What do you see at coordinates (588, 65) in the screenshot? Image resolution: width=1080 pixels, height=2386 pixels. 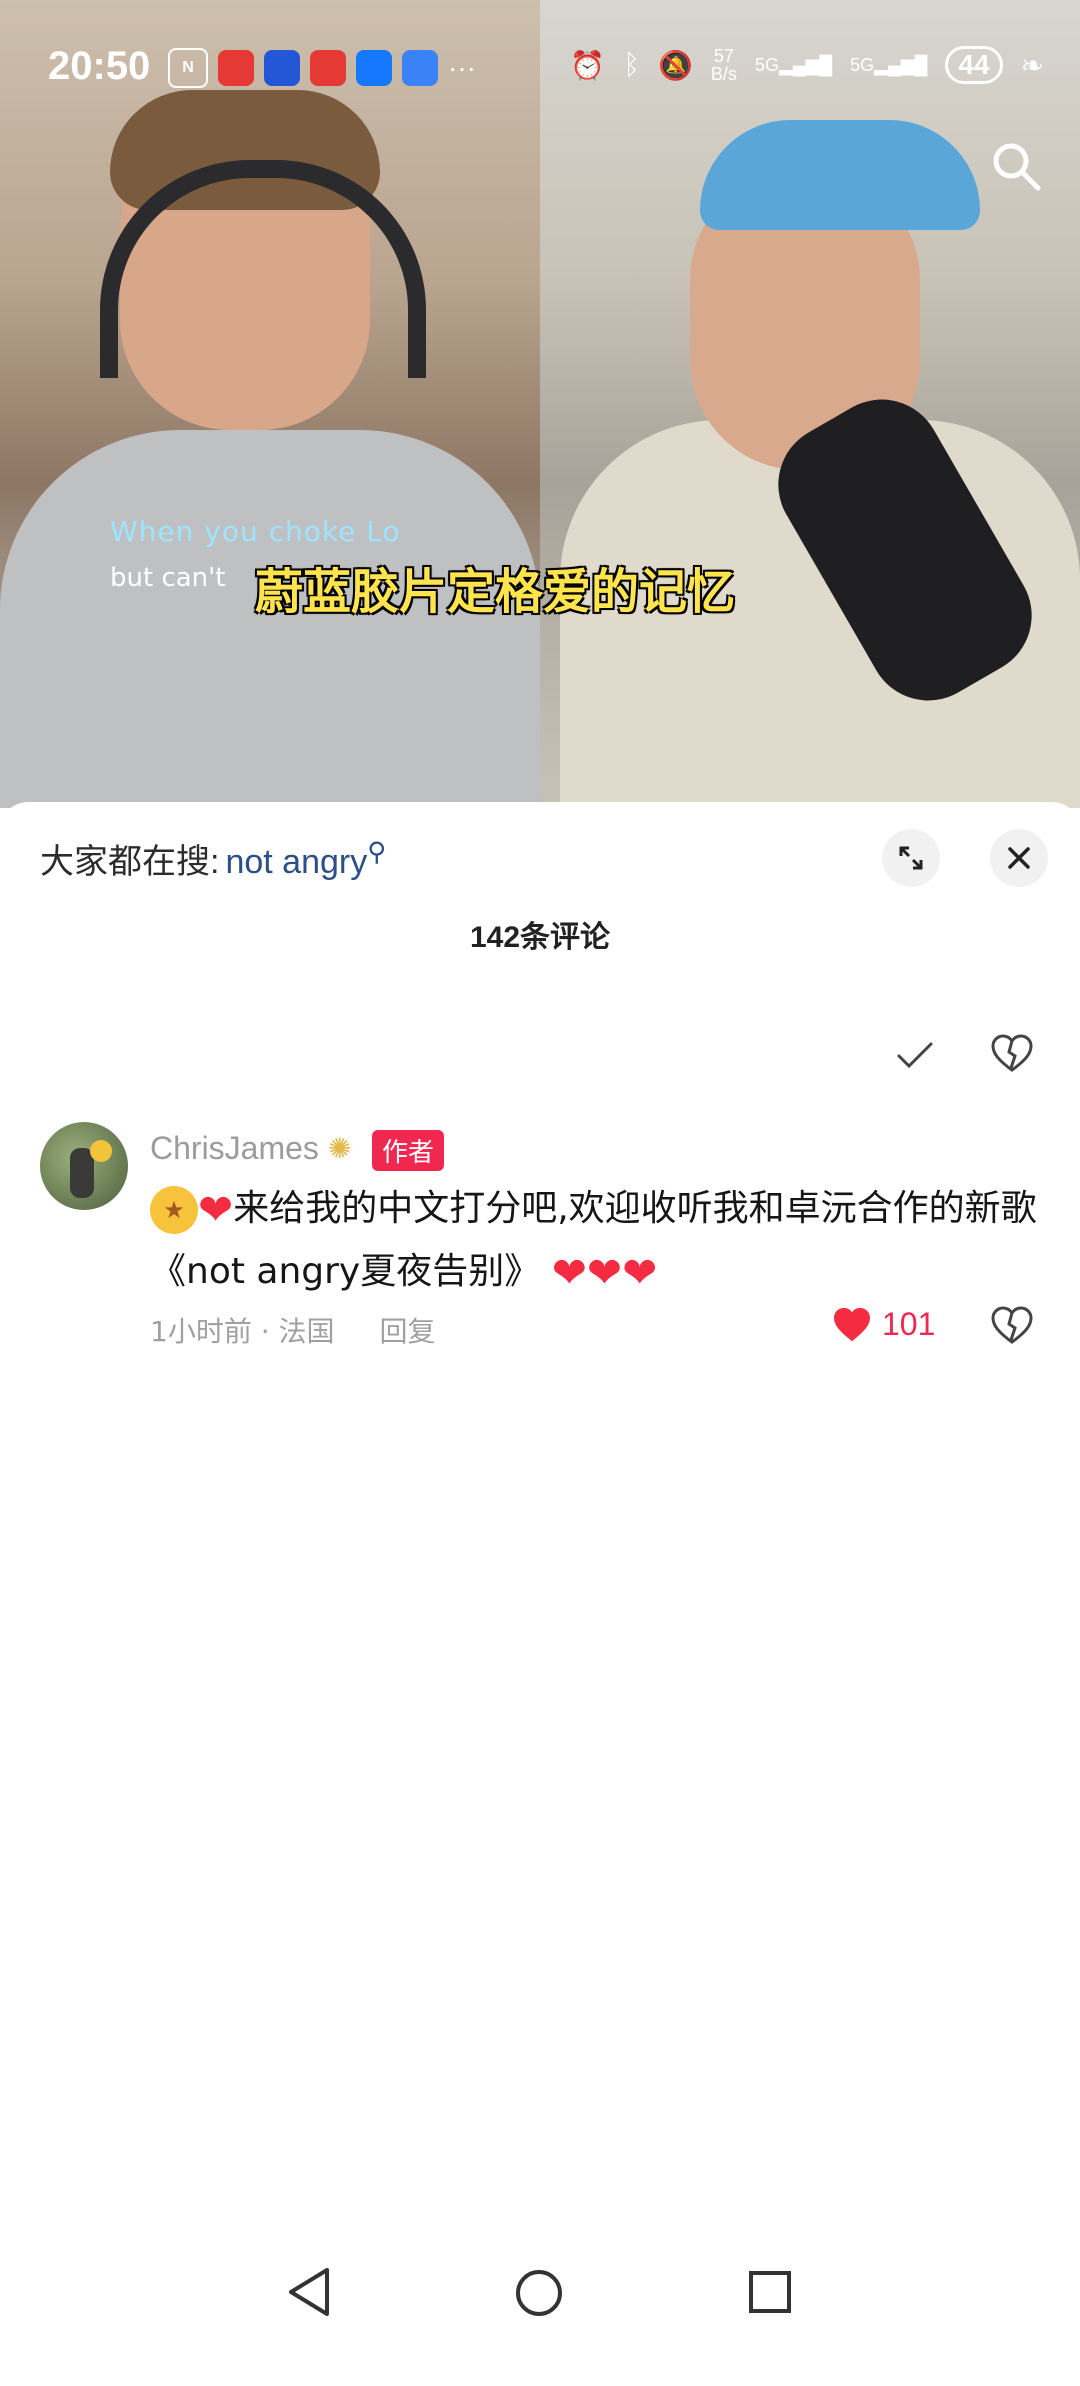 I see `alarm-icon: ⏰` at bounding box center [588, 65].